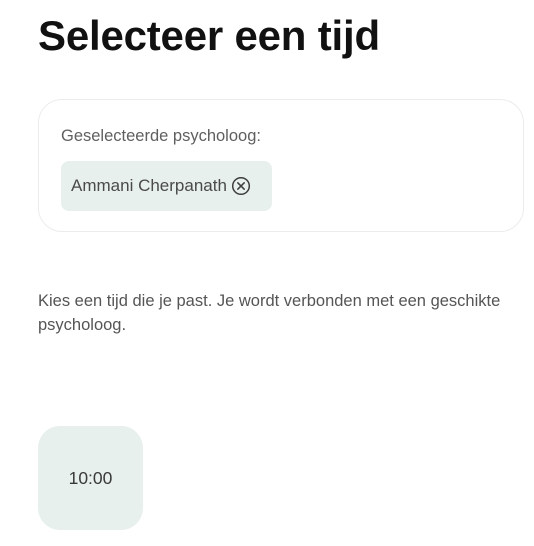 The image size is (534, 546). I want to click on close-circle-icon, so click(241, 186).